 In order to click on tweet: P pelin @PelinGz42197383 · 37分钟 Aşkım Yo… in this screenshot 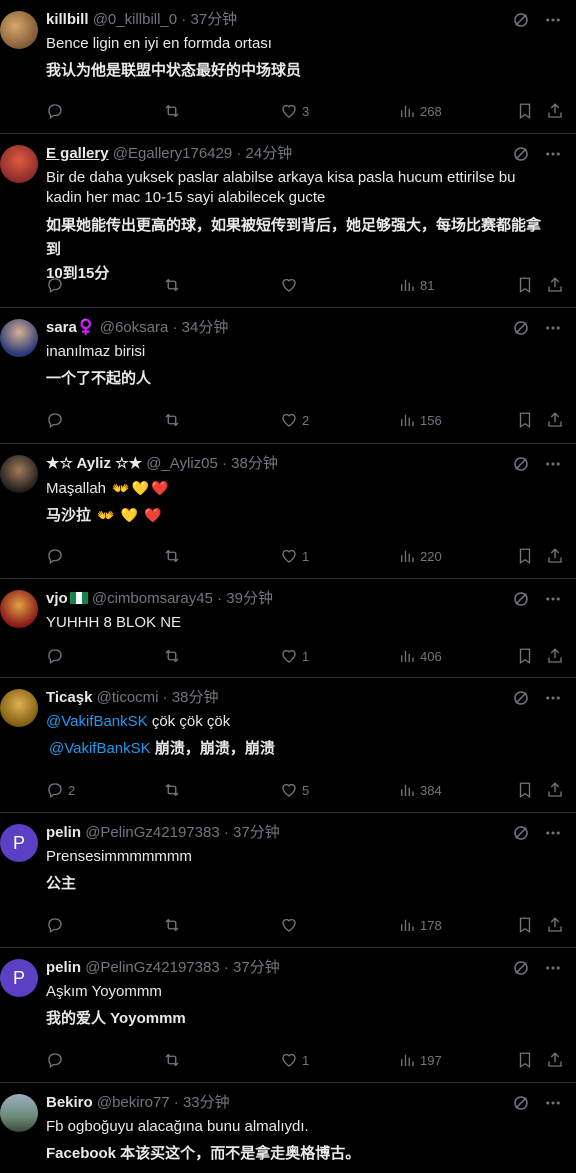, I will do `click(288, 1015)`.